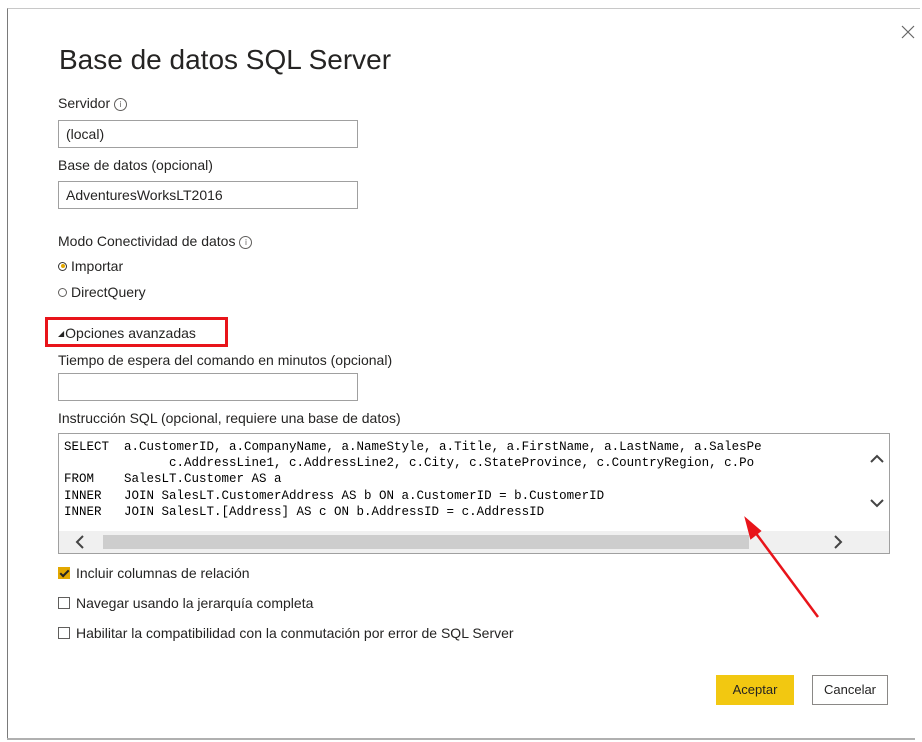 The width and height of the screenshot is (922, 742). What do you see at coordinates (173, 479) in the screenshot?
I see `sql-line: FROM SalesLT.Customer AS a` at bounding box center [173, 479].